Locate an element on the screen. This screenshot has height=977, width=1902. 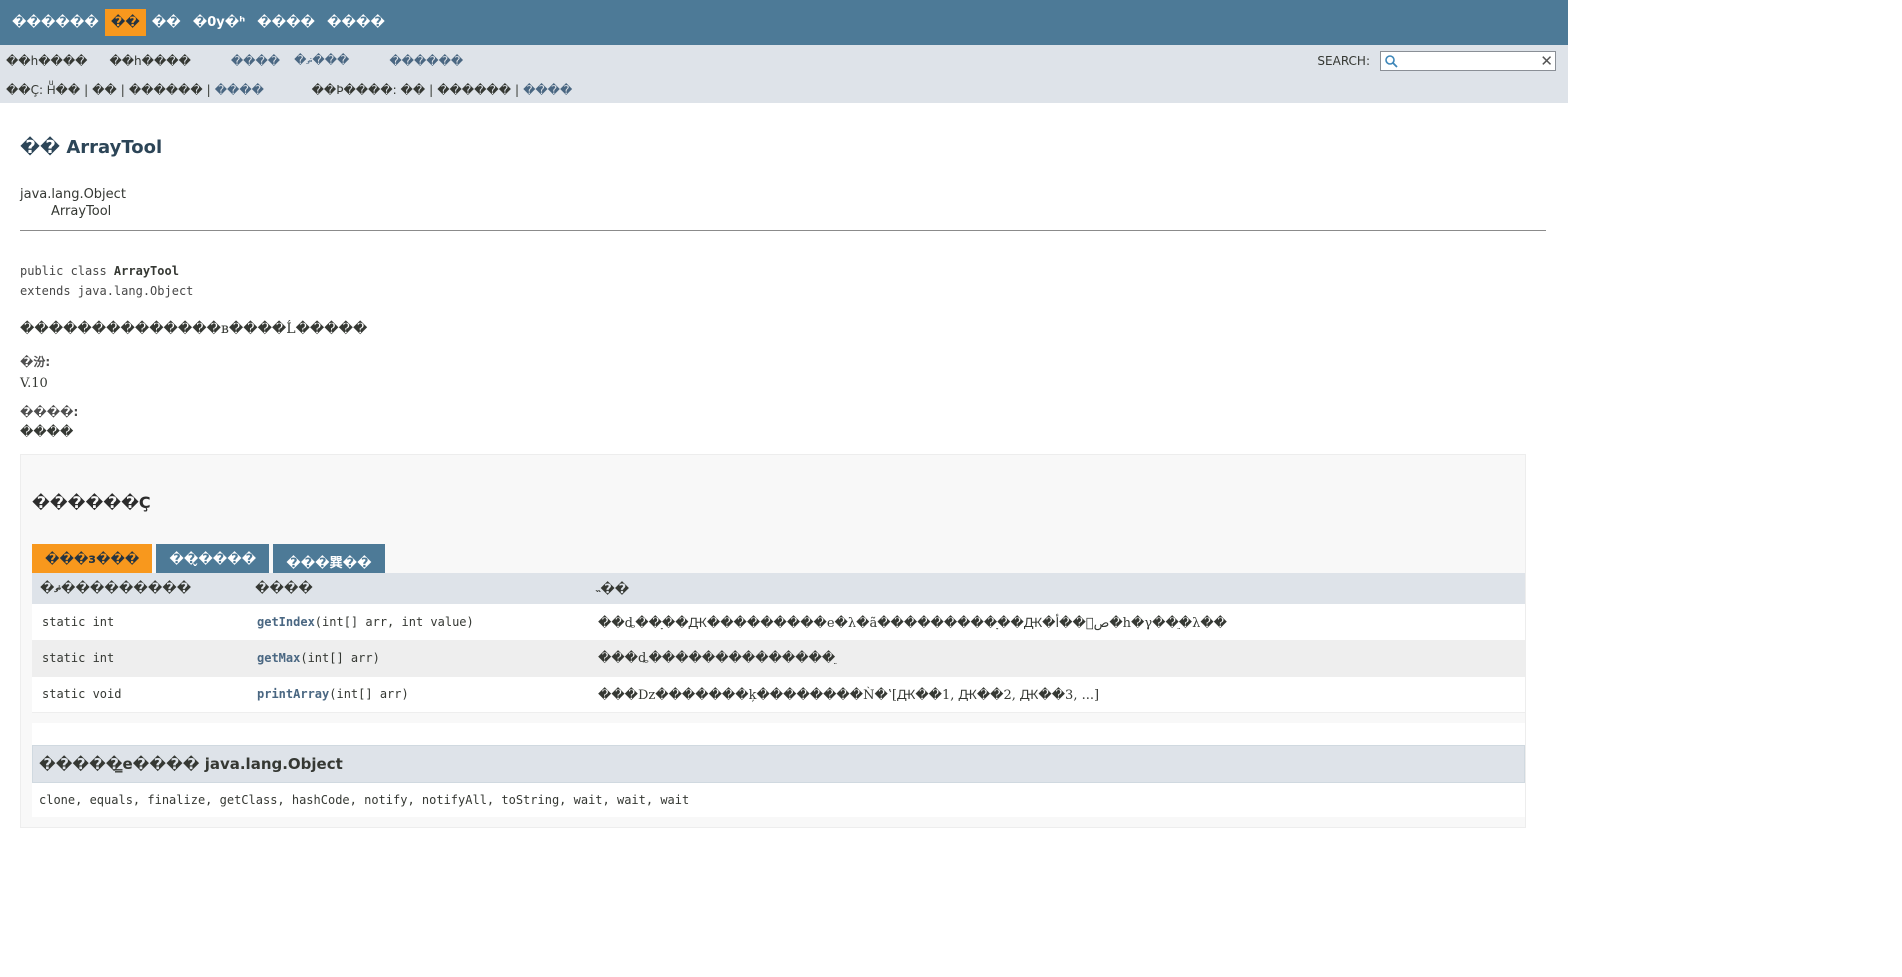
detail-field: ������ is located at coordinates (474, 90).